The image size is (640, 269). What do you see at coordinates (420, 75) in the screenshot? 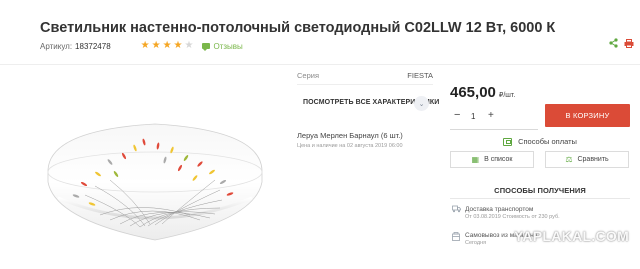
I see `spec-series-value: FIESTA` at bounding box center [420, 75].